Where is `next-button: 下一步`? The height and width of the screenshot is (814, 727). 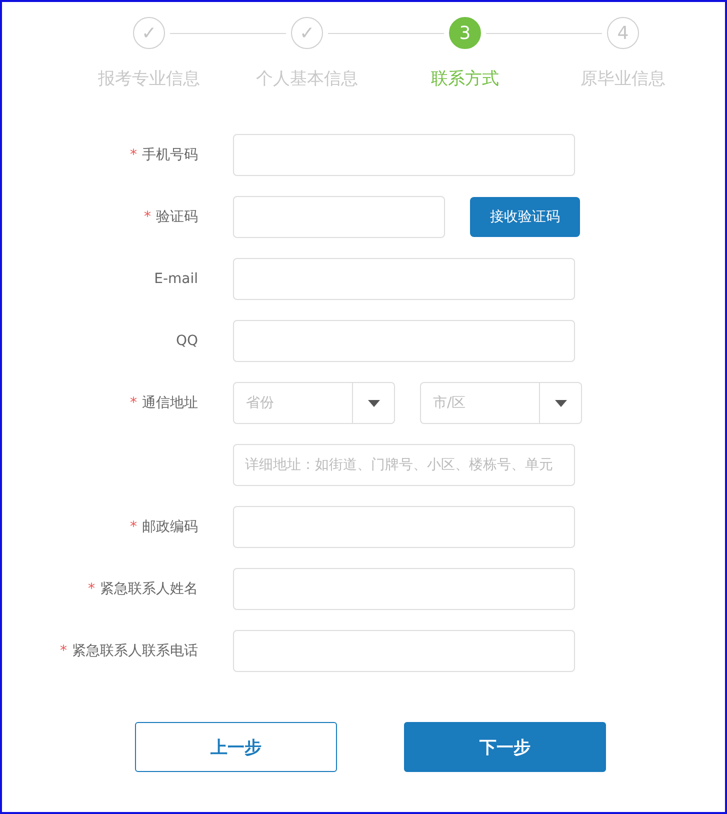 next-button: 下一步 is located at coordinates (505, 747).